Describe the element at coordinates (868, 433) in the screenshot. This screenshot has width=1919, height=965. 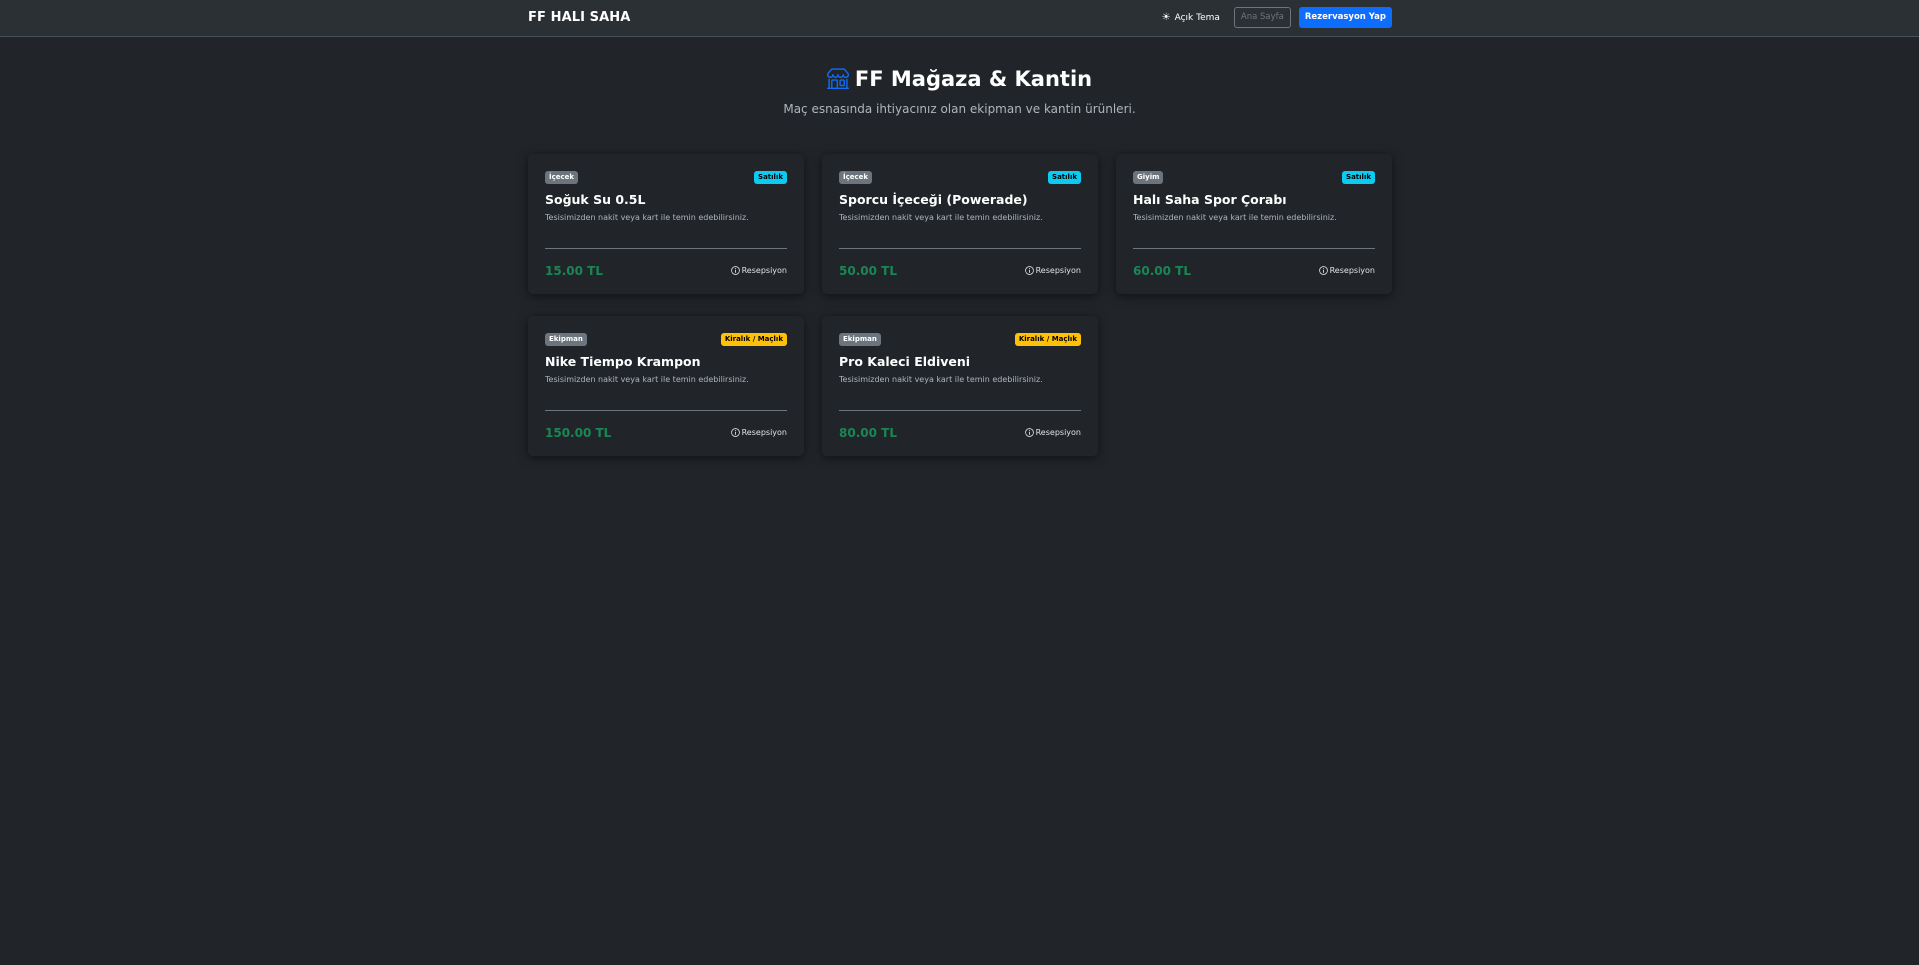
I see `product-price: 80.00 TL` at that location.